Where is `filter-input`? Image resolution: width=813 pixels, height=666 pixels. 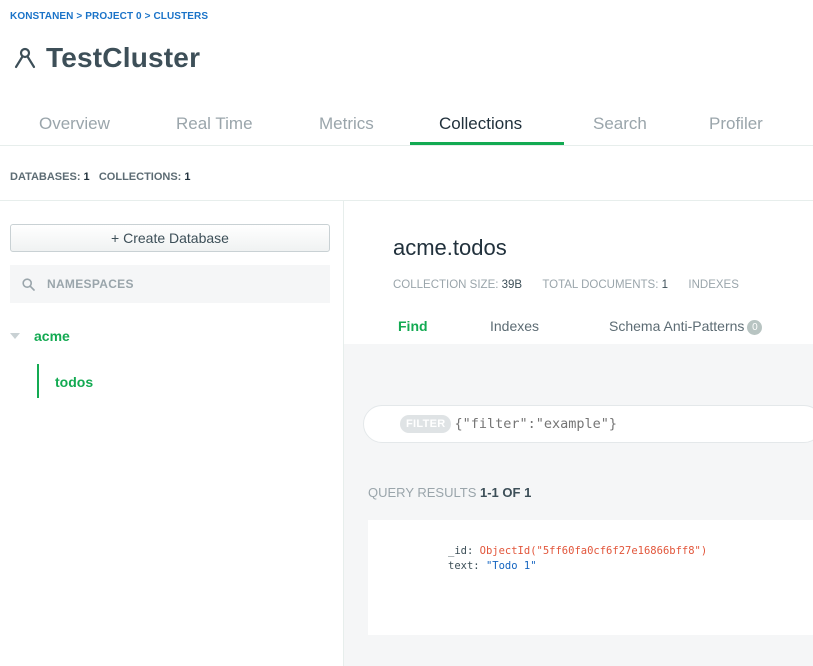
filter-input is located at coordinates (633, 424).